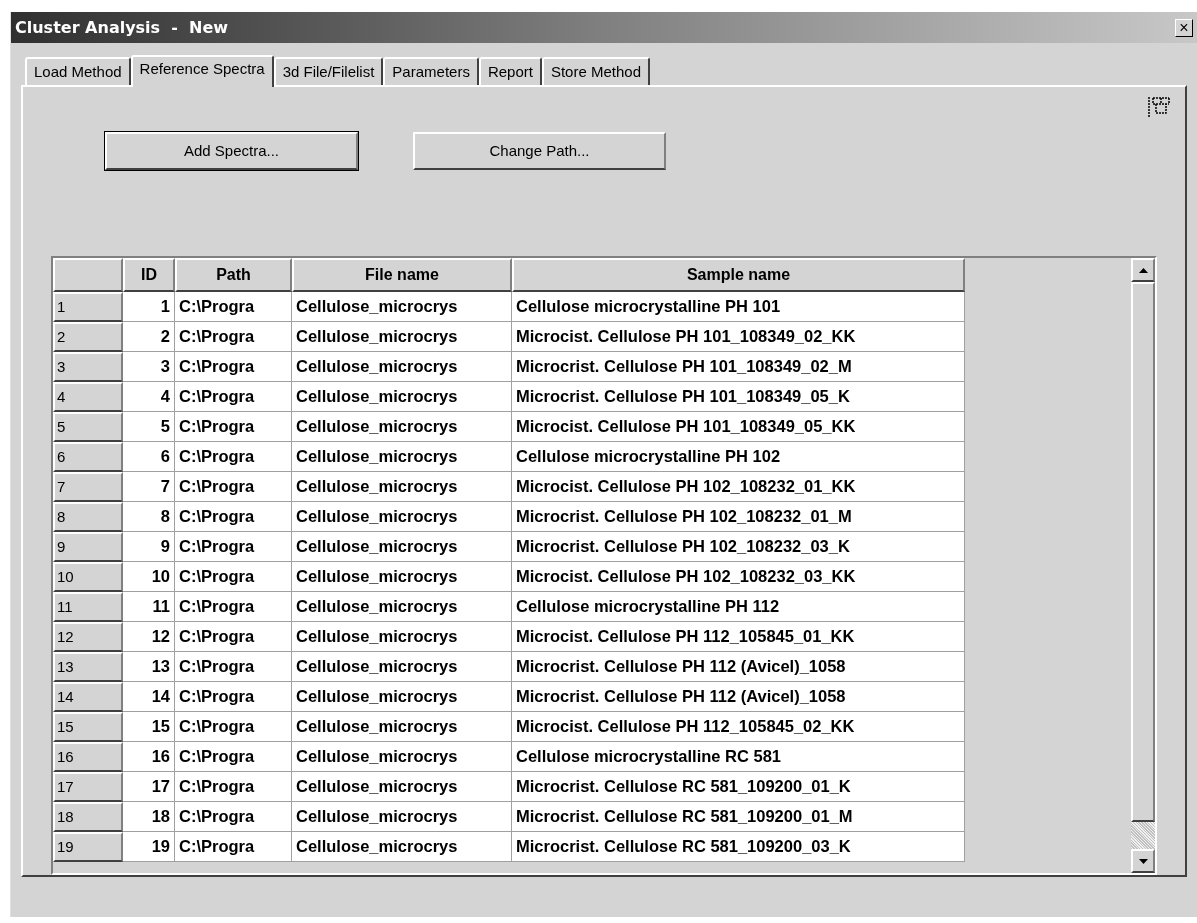 The height and width of the screenshot is (923, 1197). What do you see at coordinates (149, 847) in the screenshot?
I see `table-cell: 19` at bounding box center [149, 847].